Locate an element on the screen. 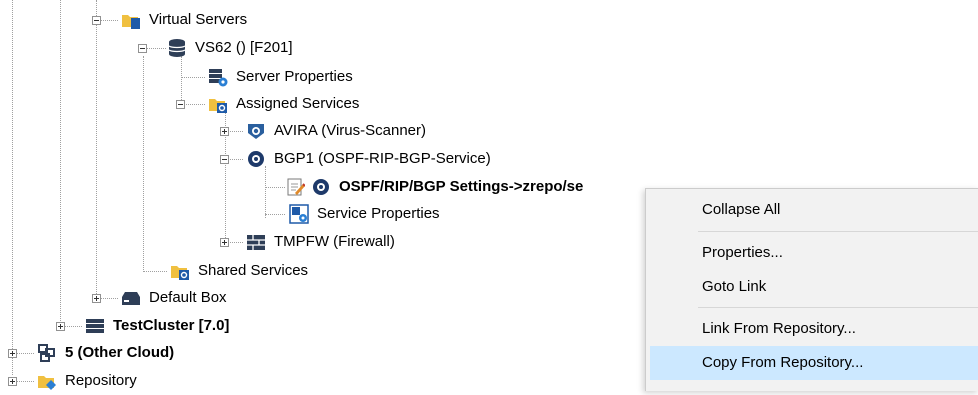 The width and height of the screenshot is (978, 395). virus-scanner-icon is located at coordinates (256, 131).